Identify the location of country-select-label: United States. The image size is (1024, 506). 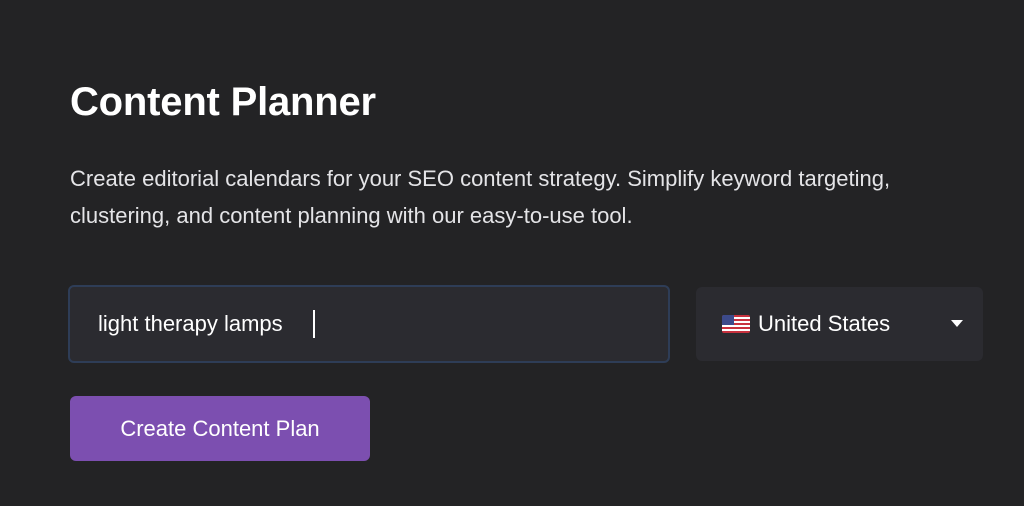
(824, 323).